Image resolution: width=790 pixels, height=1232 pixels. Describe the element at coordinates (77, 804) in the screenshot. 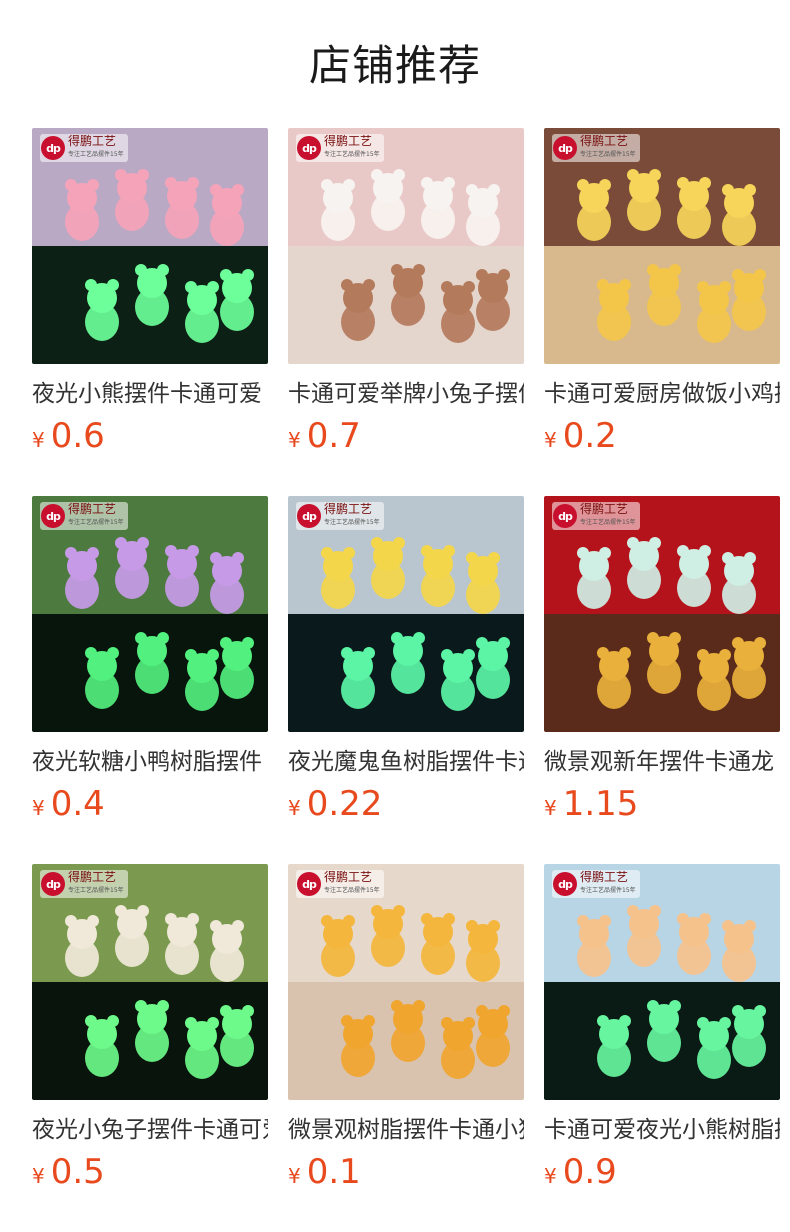

I see `price-value: 0.4` at that location.